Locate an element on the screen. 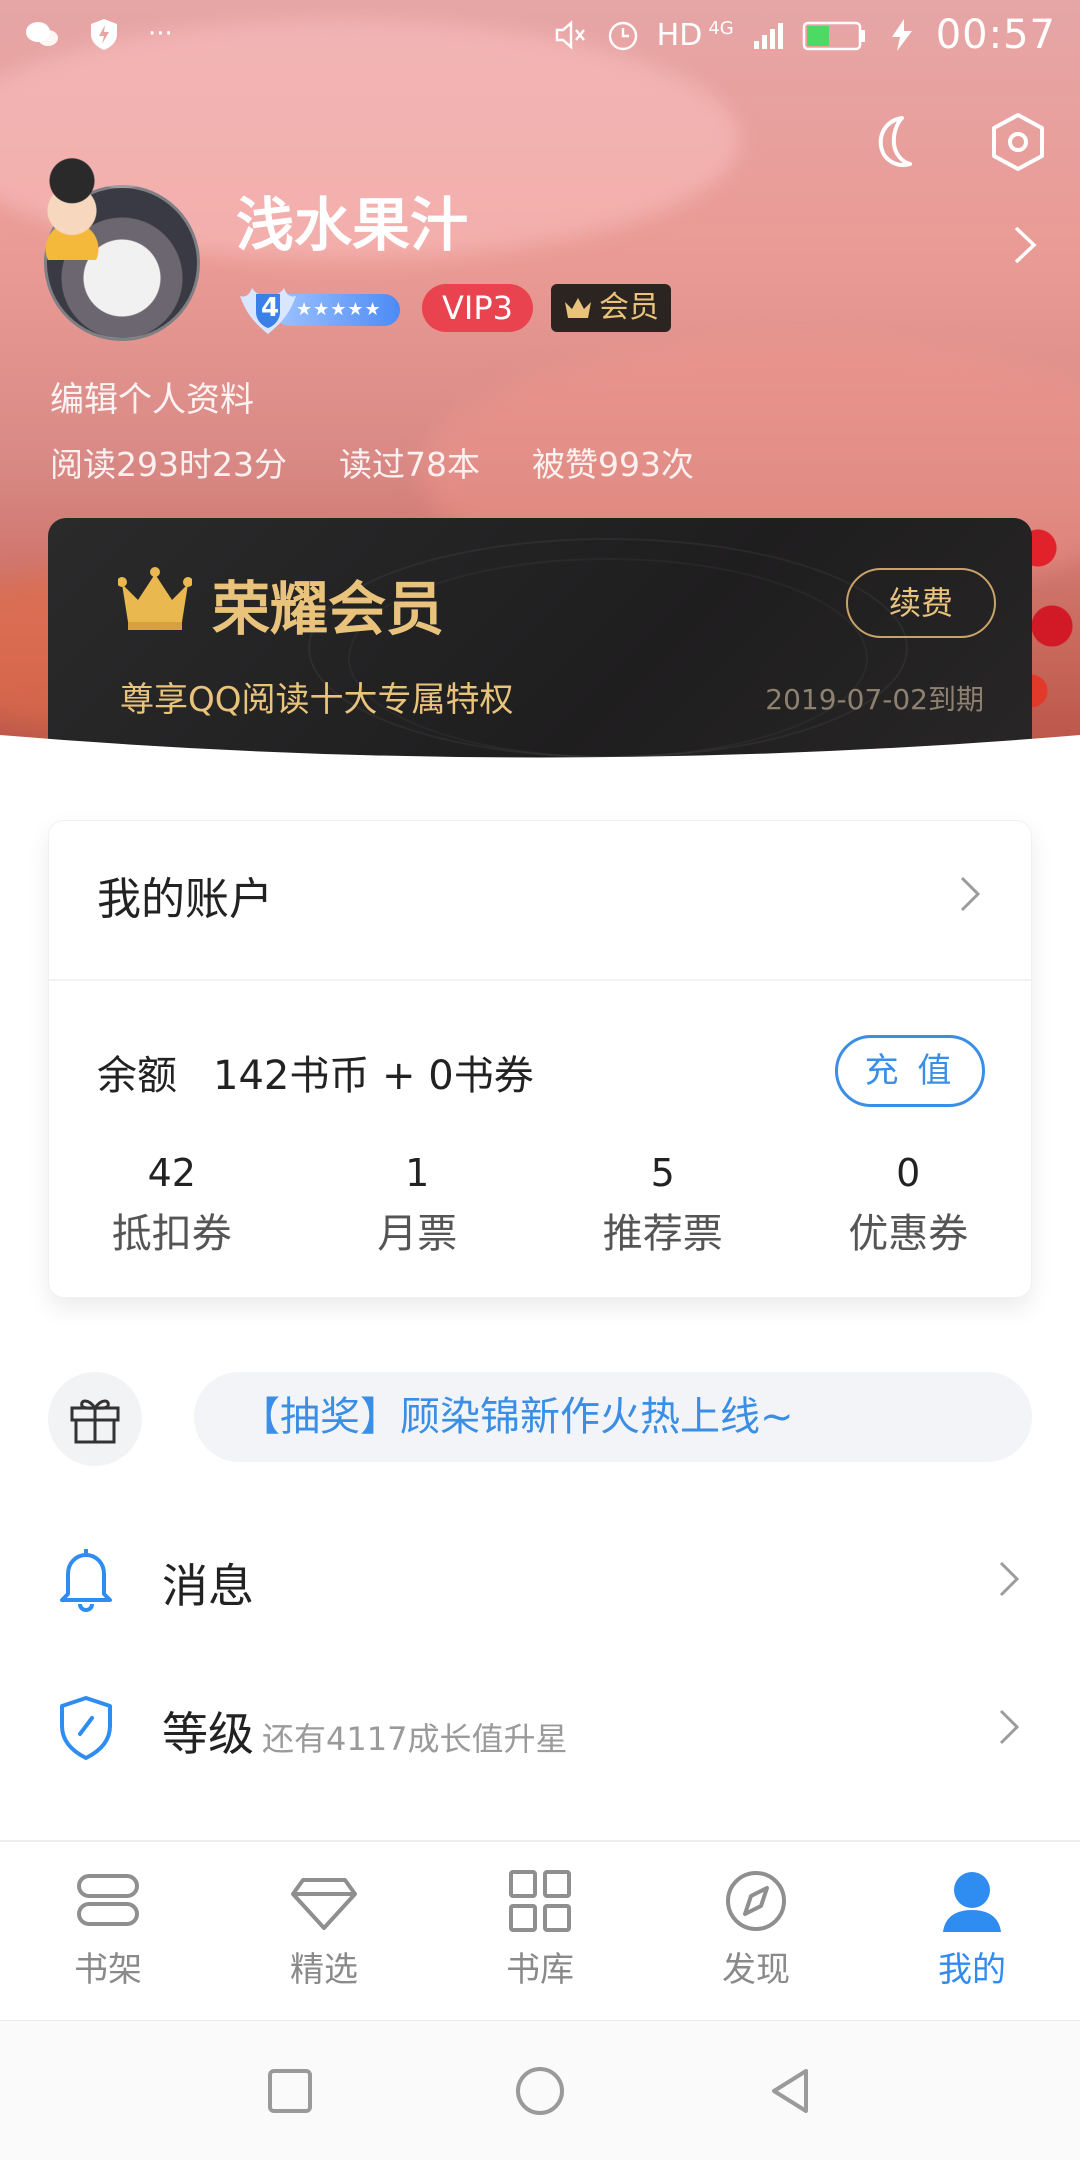 Image resolution: width=1080 pixels, height=2160 pixels. level-title: 等级 is located at coordinates (208, 1734).